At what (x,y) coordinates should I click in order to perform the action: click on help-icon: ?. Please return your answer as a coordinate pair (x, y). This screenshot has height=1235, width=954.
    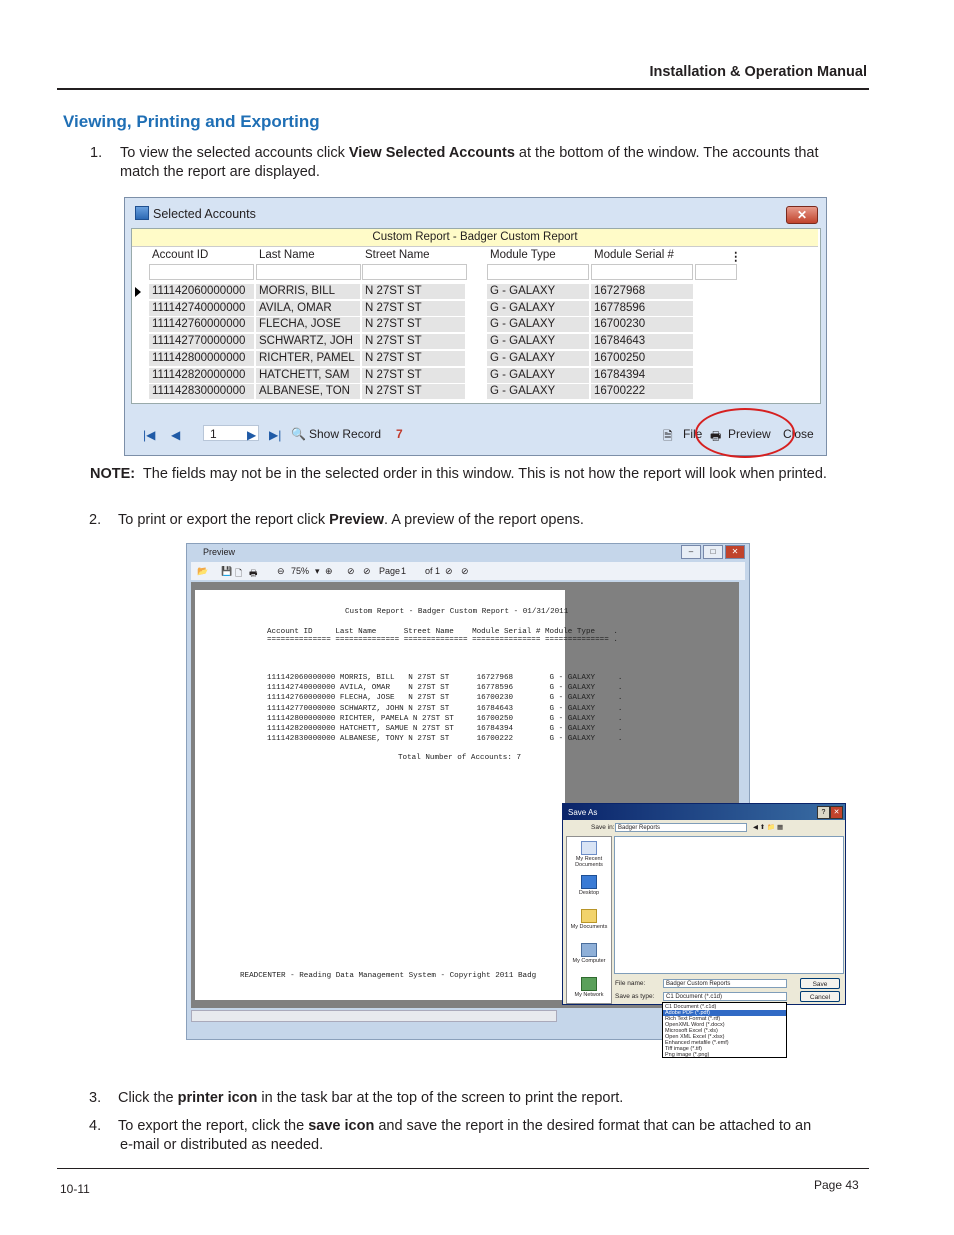
    Looking at the image, I should click on (823, 812).